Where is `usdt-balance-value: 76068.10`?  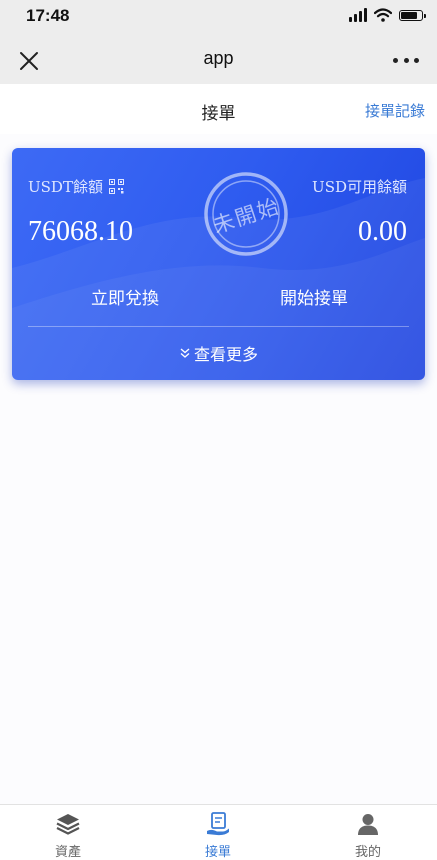 usdt-balance-value: 76068.10 is located at coordinates (80, 231).